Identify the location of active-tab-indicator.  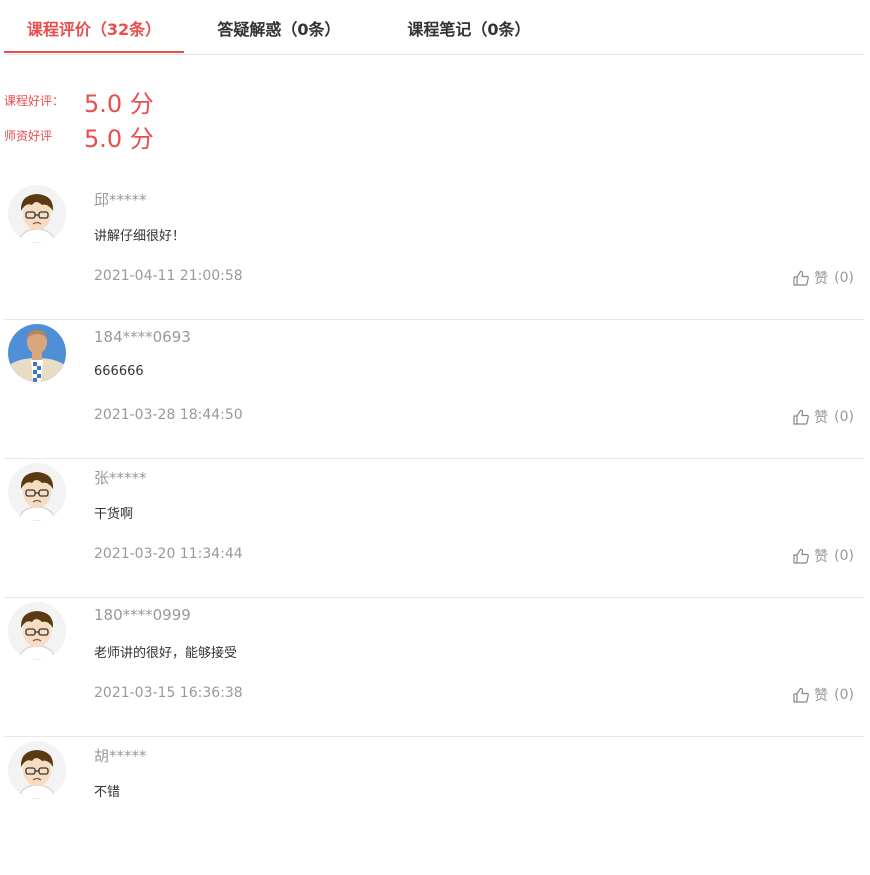
(94, 52).